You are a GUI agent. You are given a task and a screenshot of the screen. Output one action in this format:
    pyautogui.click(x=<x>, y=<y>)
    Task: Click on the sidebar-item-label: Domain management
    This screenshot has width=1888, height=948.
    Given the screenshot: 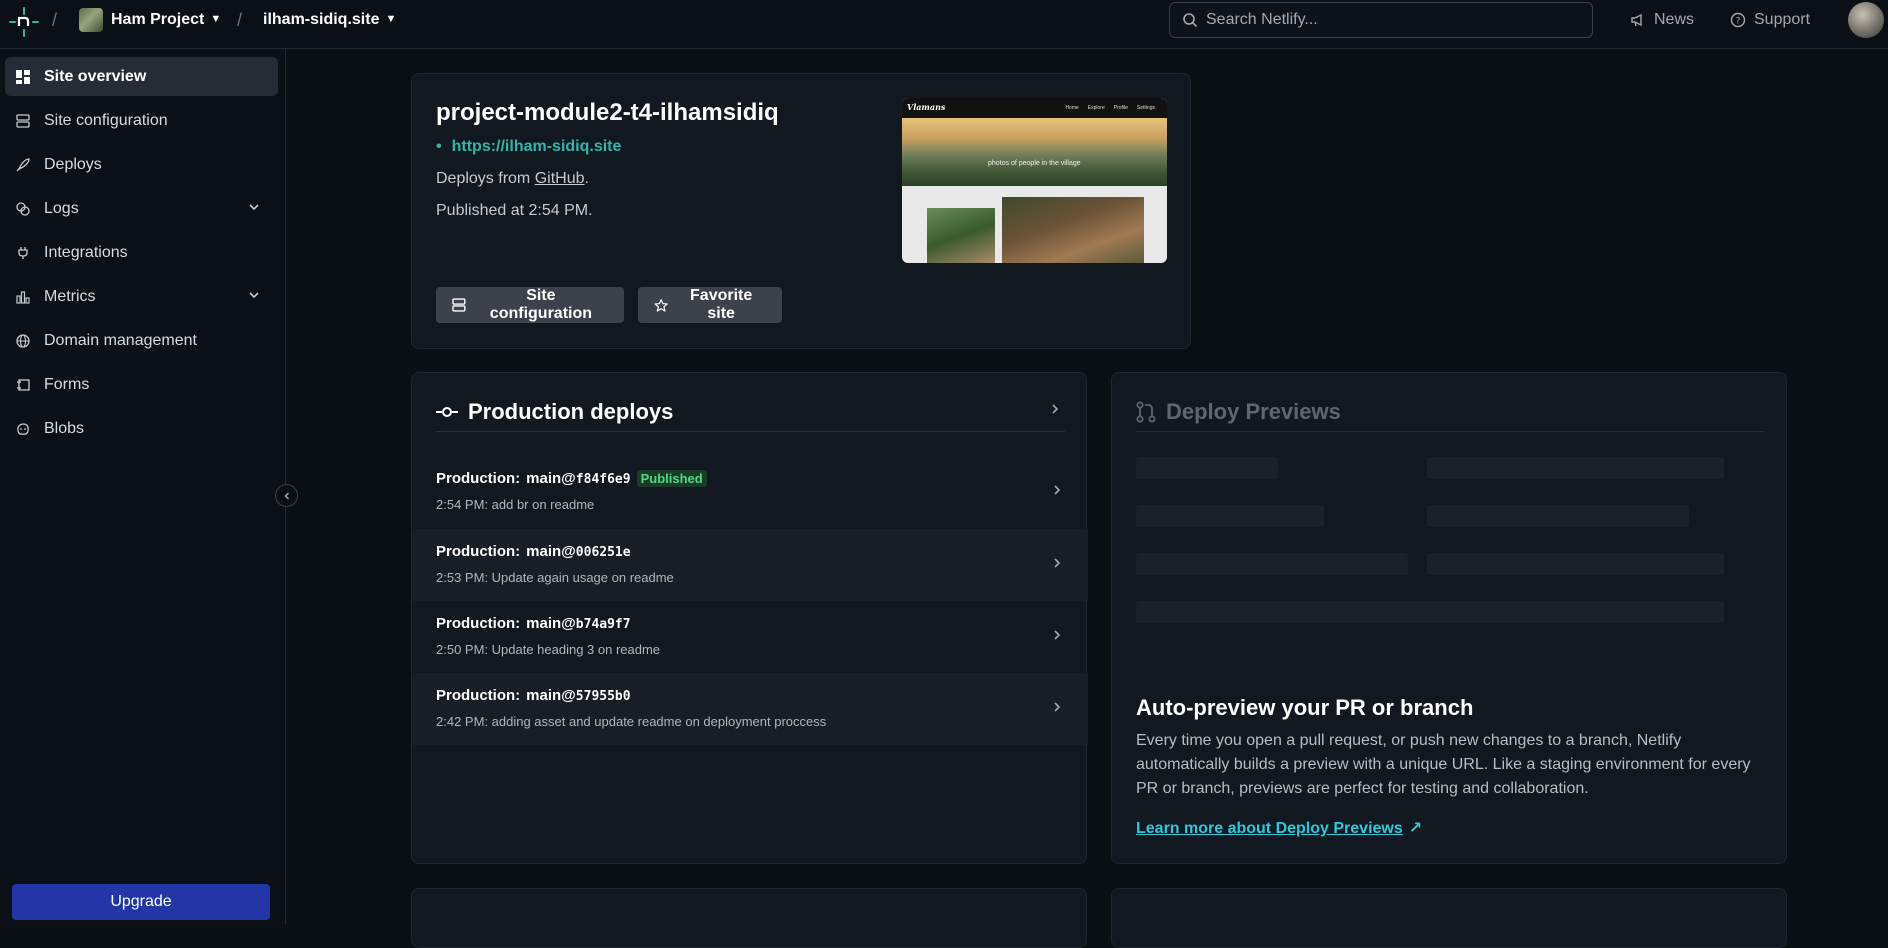 What is the action you would take?
    pyautogui.click(x=120, y=340)
    